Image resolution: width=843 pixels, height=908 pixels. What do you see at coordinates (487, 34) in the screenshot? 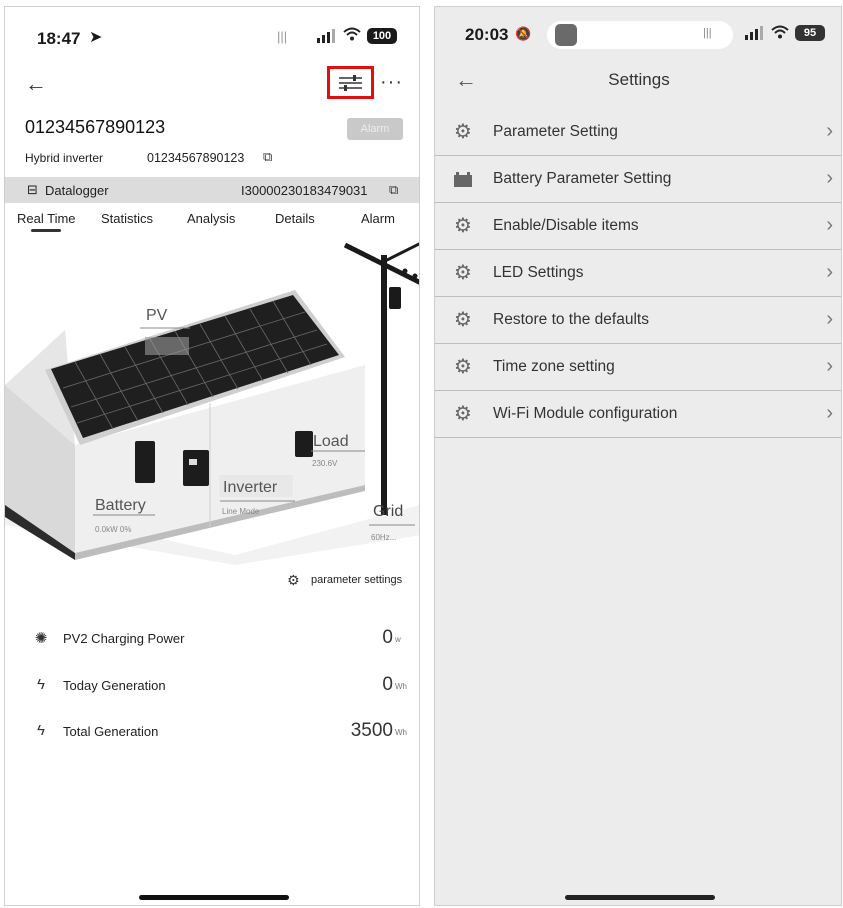
I see `status-time: 20:03` at bounding box center [487, 34].